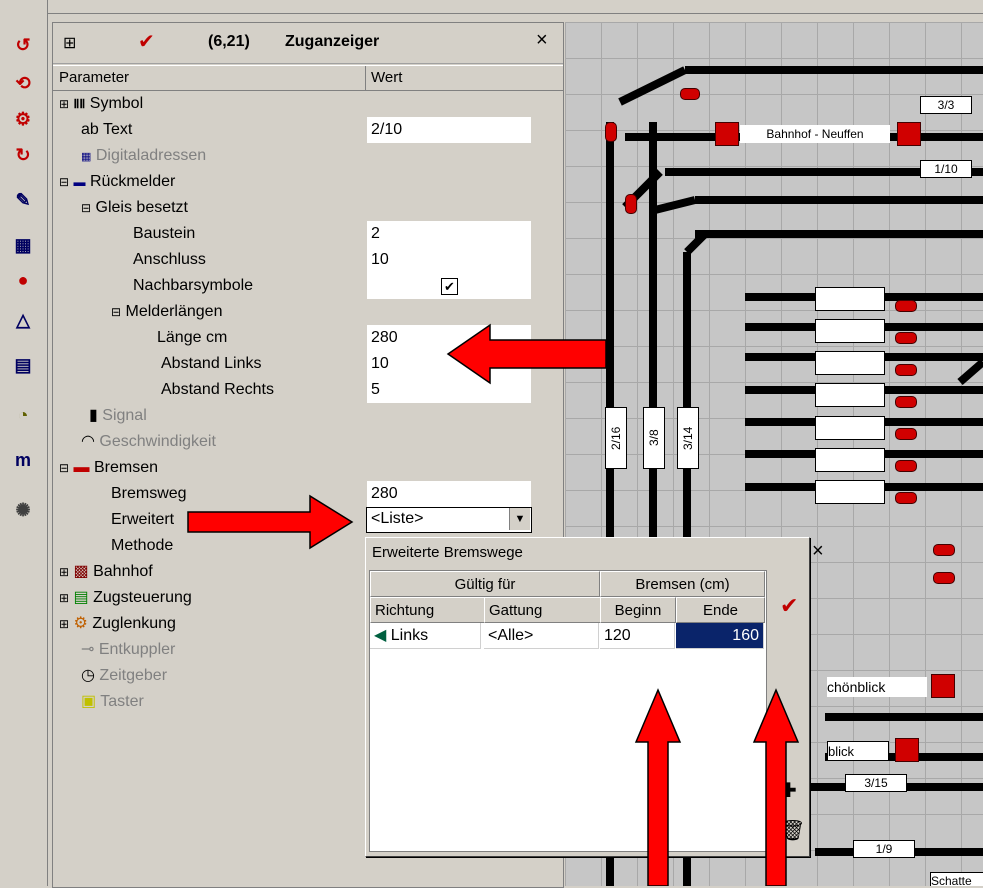 The height and width of the screenshot is (888, 983). I want to click on arrow-up-to-ende, so click(776, 787).